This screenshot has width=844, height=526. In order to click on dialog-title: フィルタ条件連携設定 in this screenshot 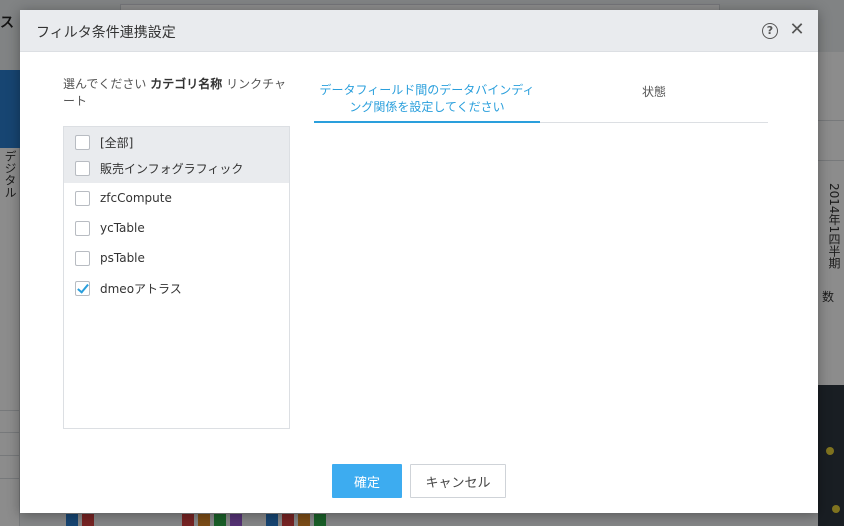, I will do `click(106, 33)`.